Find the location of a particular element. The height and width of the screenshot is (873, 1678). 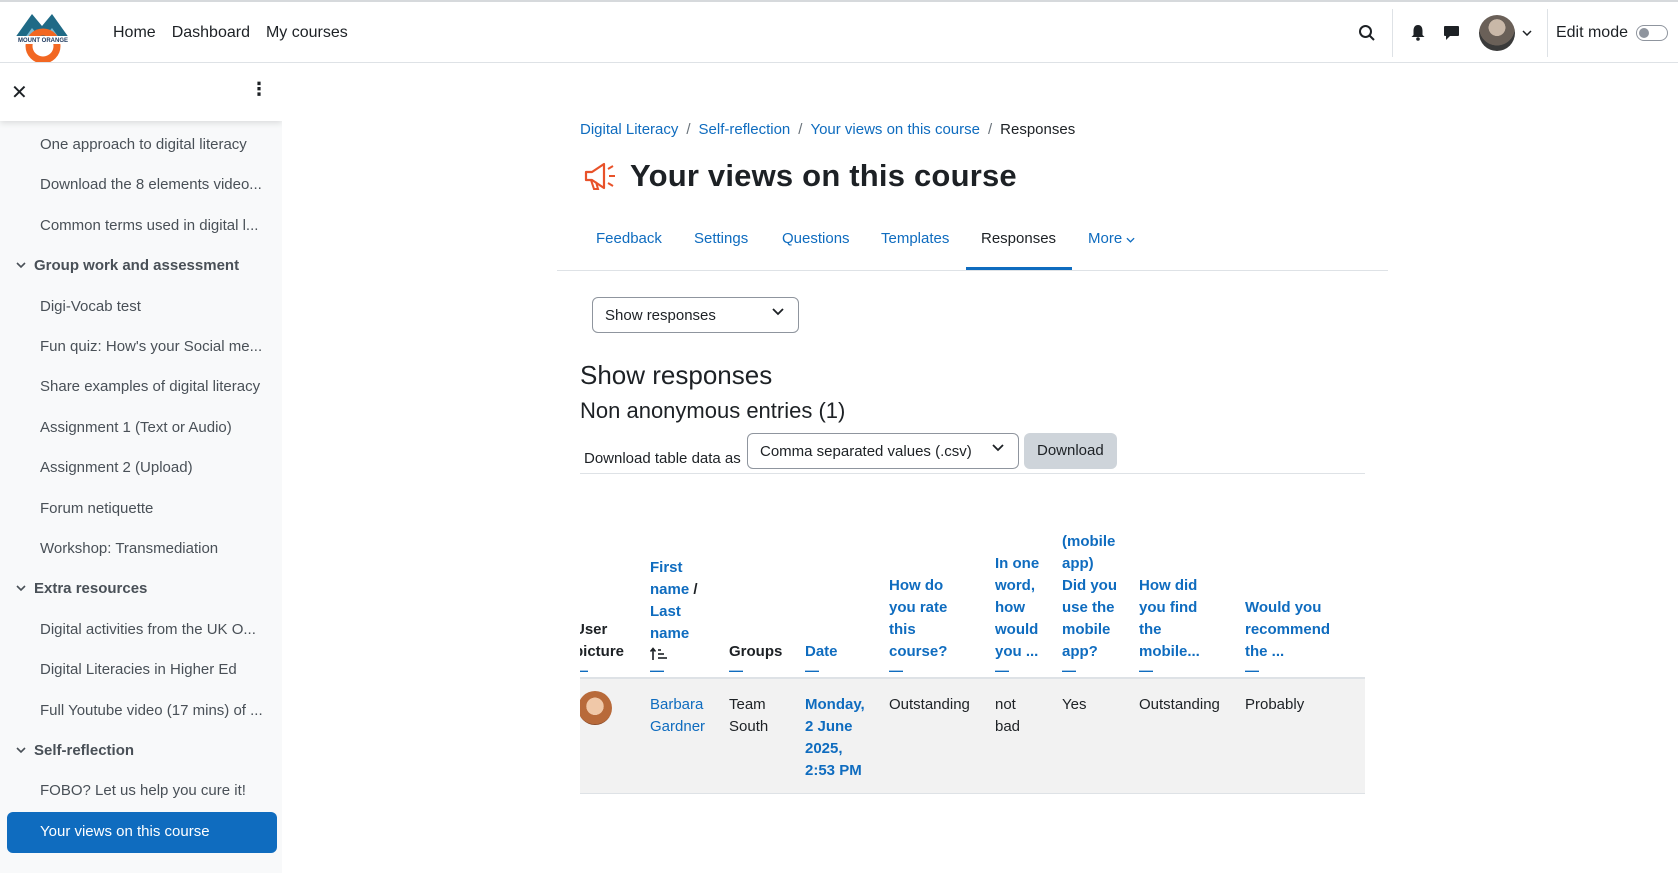

sort-ascending-icon is located at coordinates (659, 654).